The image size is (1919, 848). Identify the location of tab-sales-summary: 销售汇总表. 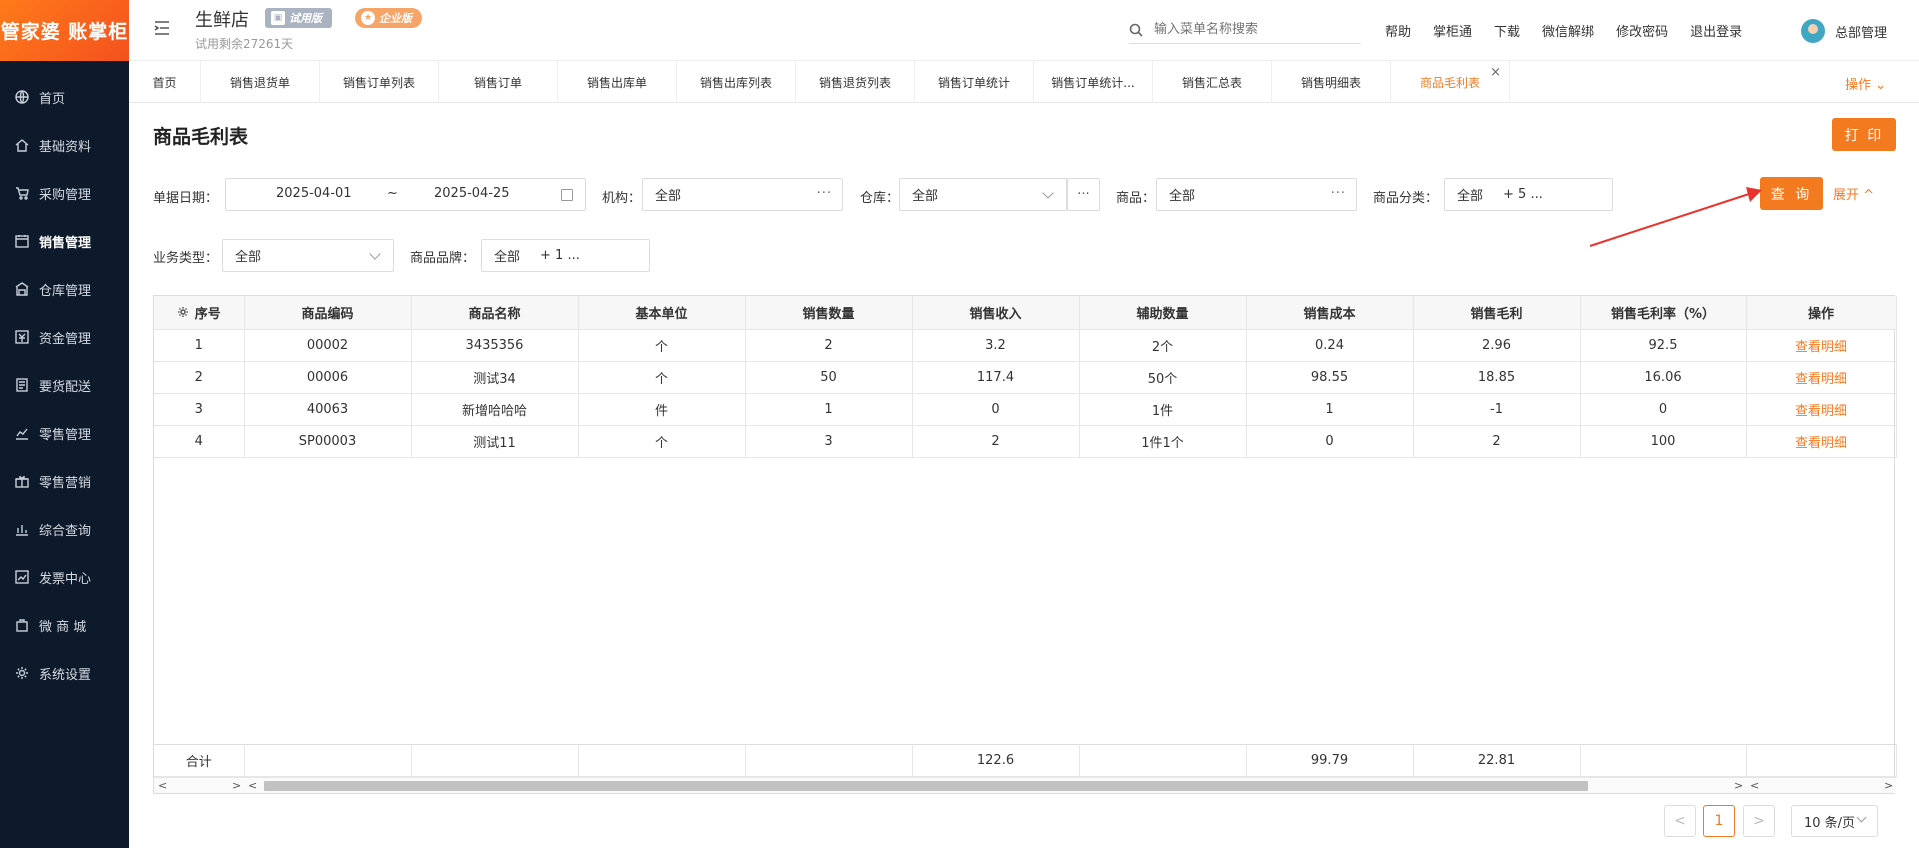
(1212, 82).